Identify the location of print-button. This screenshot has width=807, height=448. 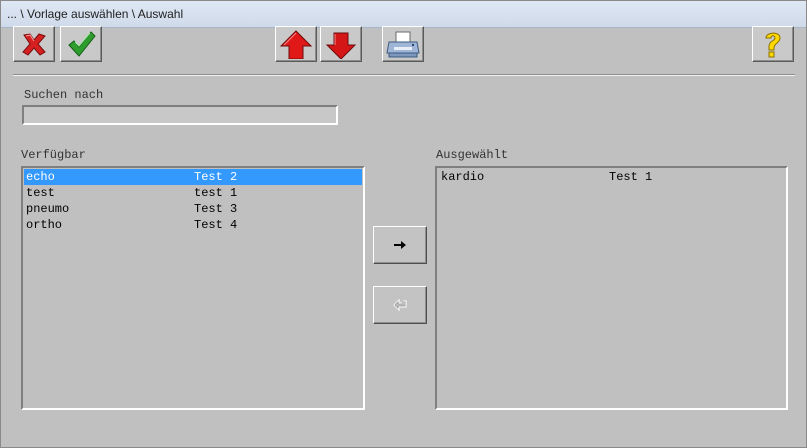
(403, 44).